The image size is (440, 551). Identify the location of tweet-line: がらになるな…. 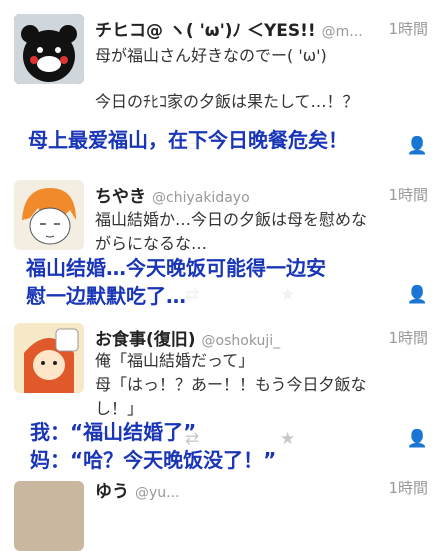
(151, 243).